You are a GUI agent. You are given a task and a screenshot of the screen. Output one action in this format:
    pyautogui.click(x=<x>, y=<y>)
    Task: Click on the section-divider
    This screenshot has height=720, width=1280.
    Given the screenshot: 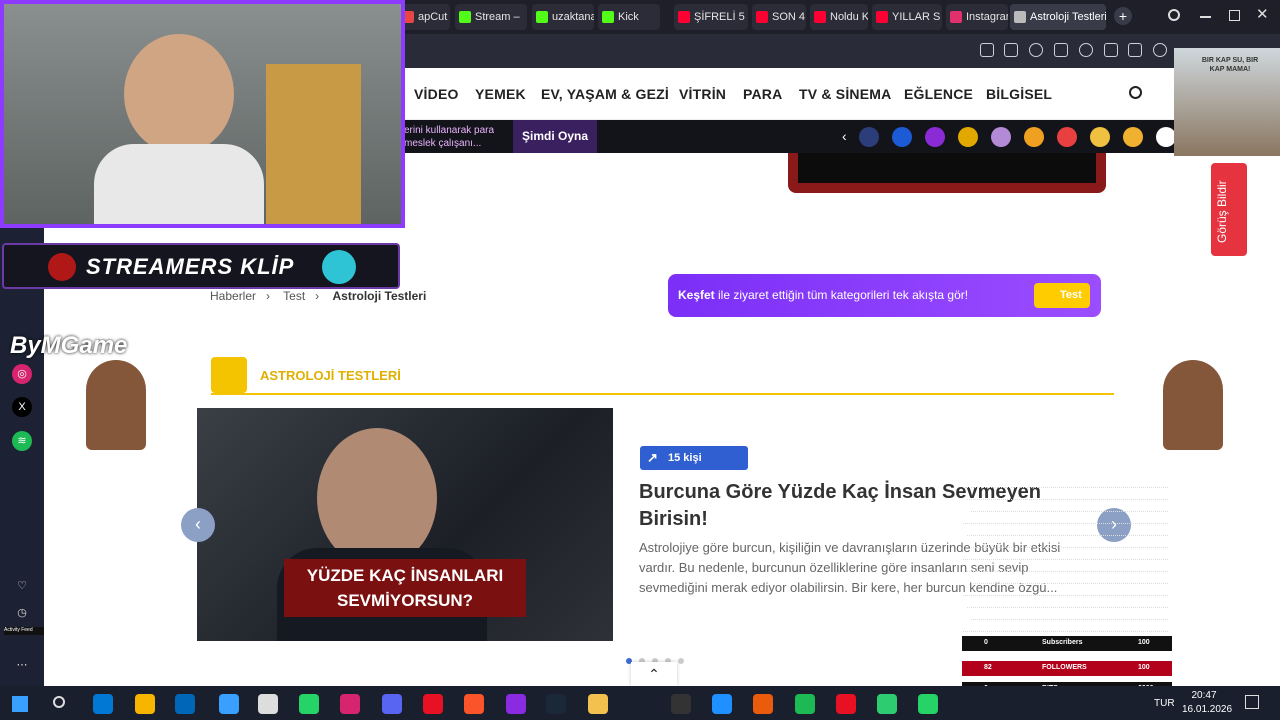 What is the action you would take?
    pyautogui.click(x=662, y=394)
    